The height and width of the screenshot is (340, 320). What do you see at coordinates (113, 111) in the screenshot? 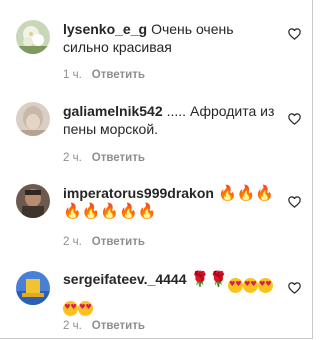
I see `comment-username: galiamelnik542` at bounding box center [113, 111].